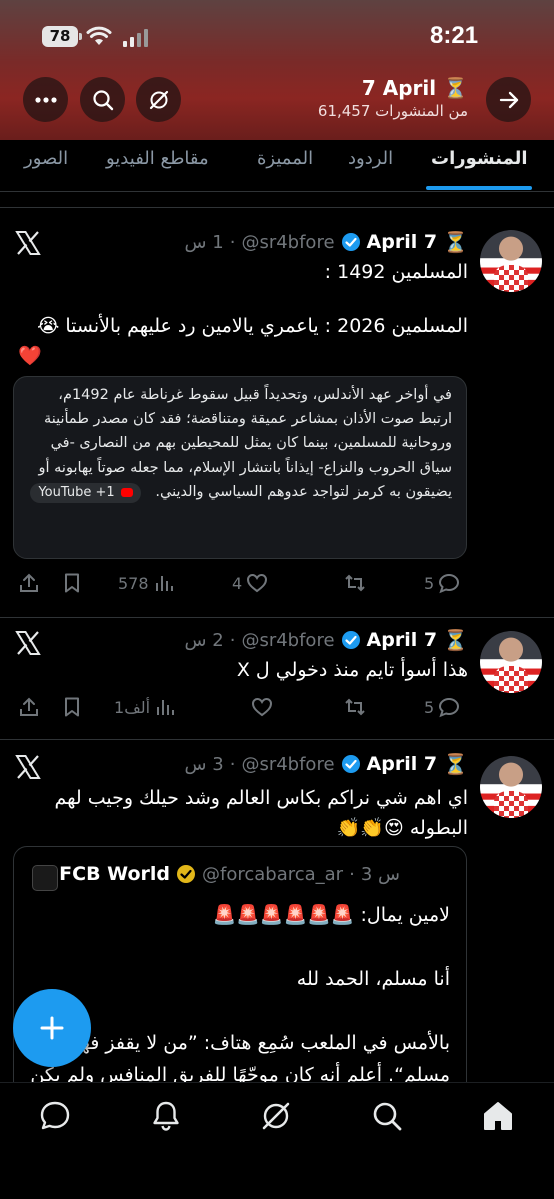 The width and height of the screenshot is (554, 1199). I want to click on more-icon, so click(45, 99).